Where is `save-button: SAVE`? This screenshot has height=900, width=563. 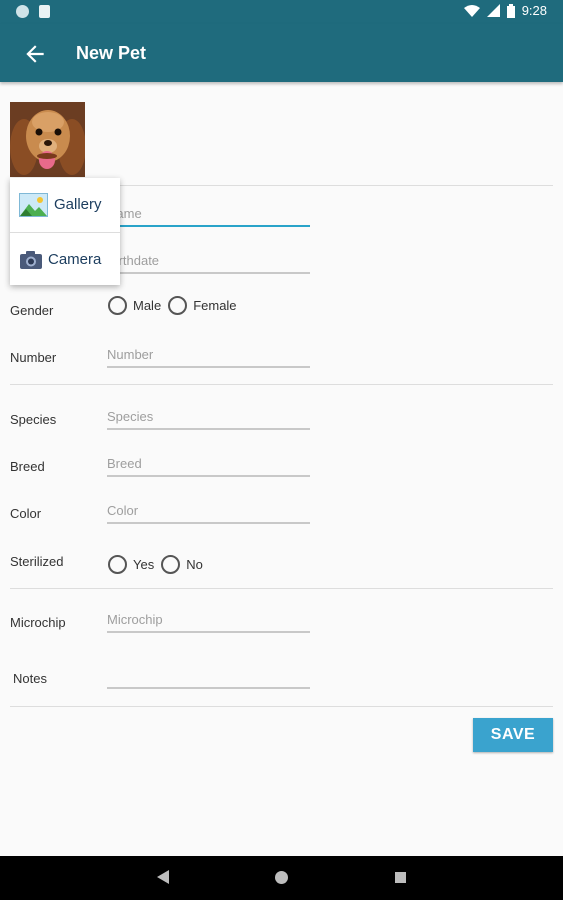
save-button: SAVE is located at coordinates (513, 735).